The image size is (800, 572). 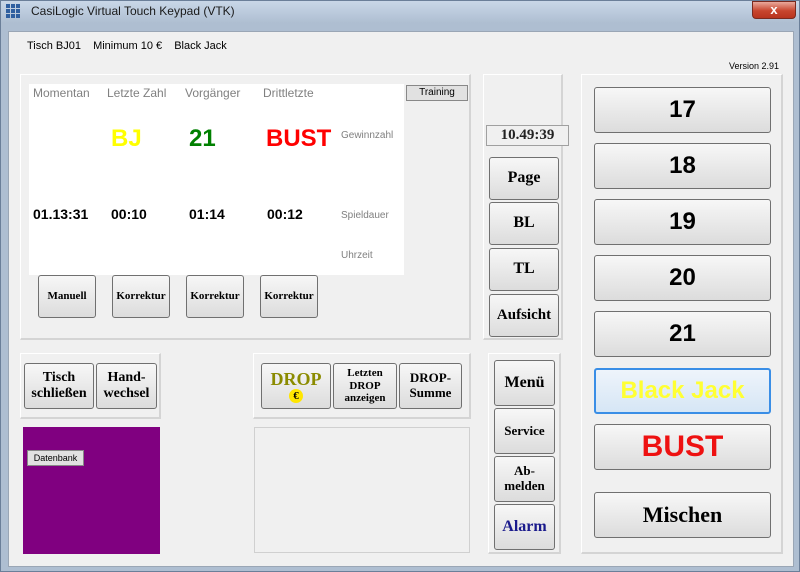 I want to click on number-19-button: 19, so click(x=682, y=222).